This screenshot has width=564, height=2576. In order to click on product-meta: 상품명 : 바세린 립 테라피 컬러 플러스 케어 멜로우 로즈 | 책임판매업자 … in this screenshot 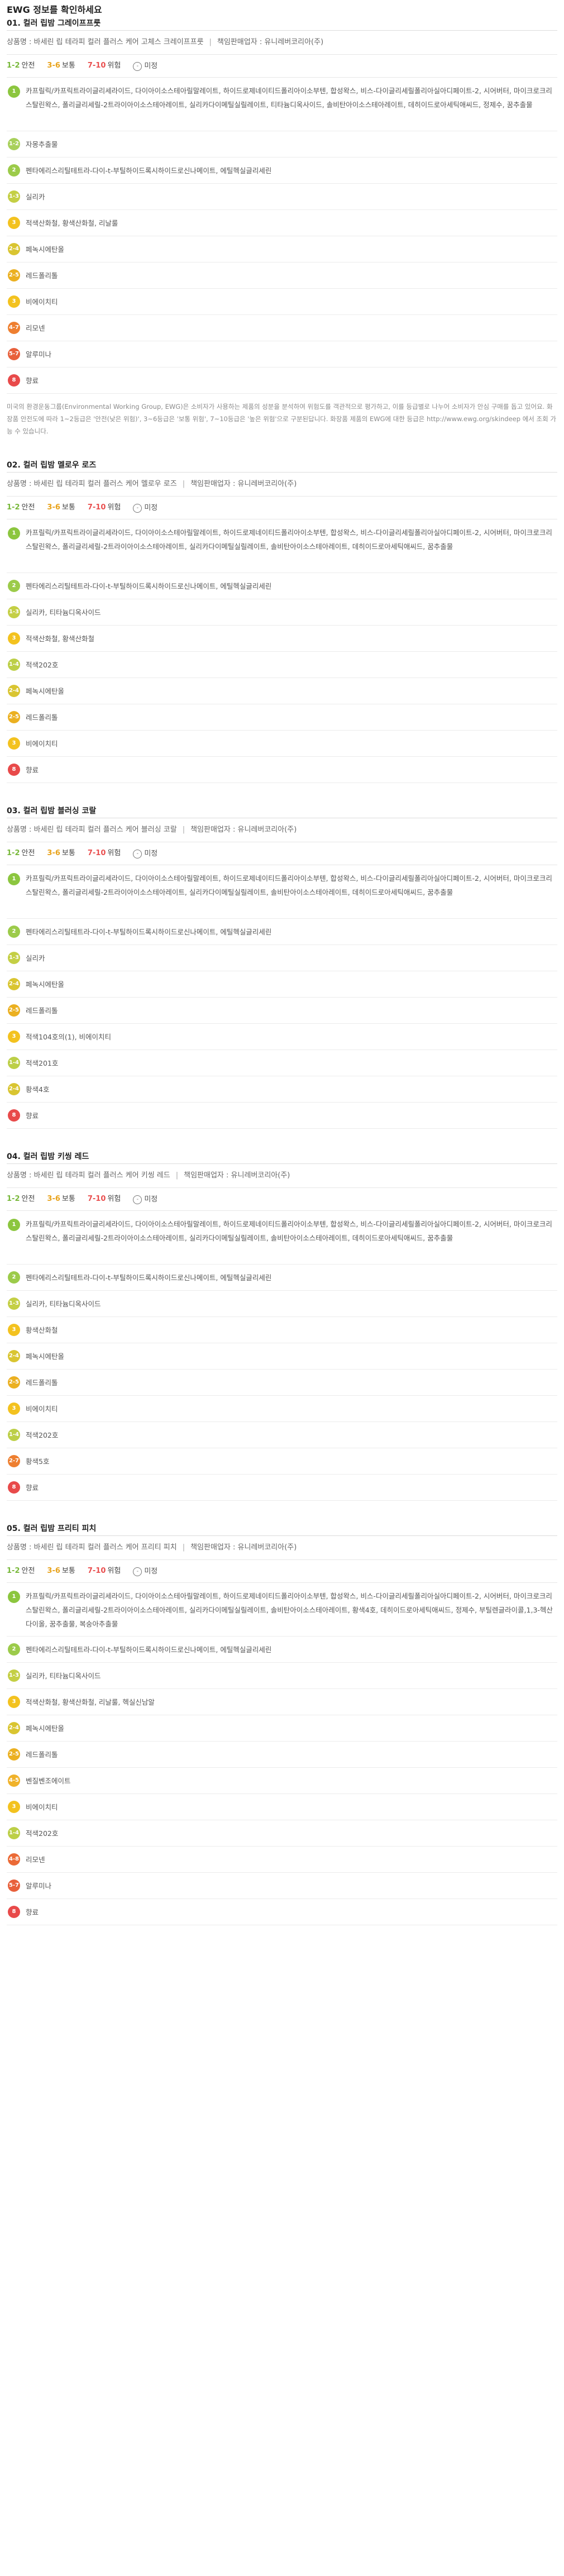, I will do `click(282, 485)`.